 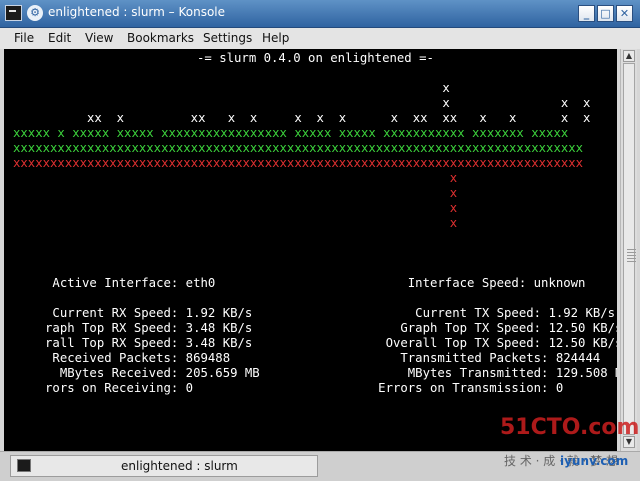 I want to click on tab-session: enlightened : slurm, so click(x=164, y=466).